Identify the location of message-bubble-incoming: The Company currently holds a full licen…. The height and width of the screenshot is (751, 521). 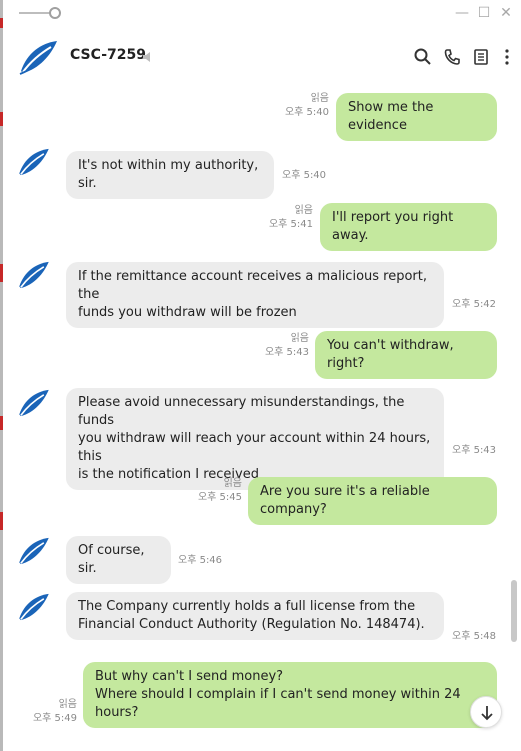
(255, 616).